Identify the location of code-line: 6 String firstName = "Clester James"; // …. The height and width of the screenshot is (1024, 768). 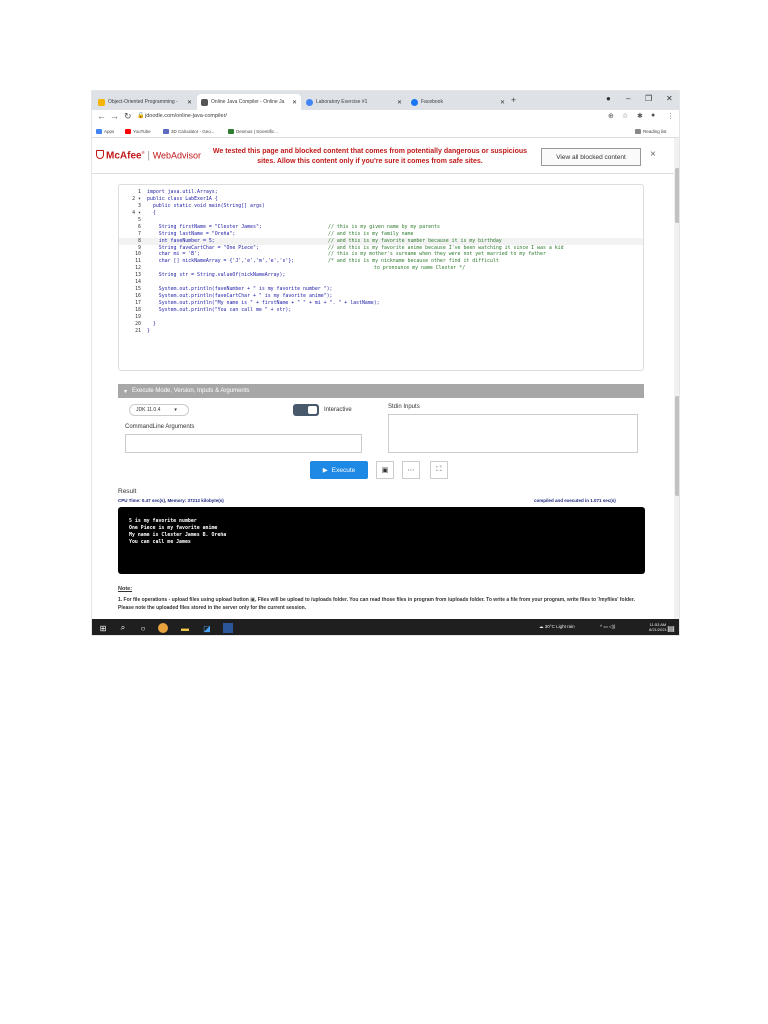
(381, 227).